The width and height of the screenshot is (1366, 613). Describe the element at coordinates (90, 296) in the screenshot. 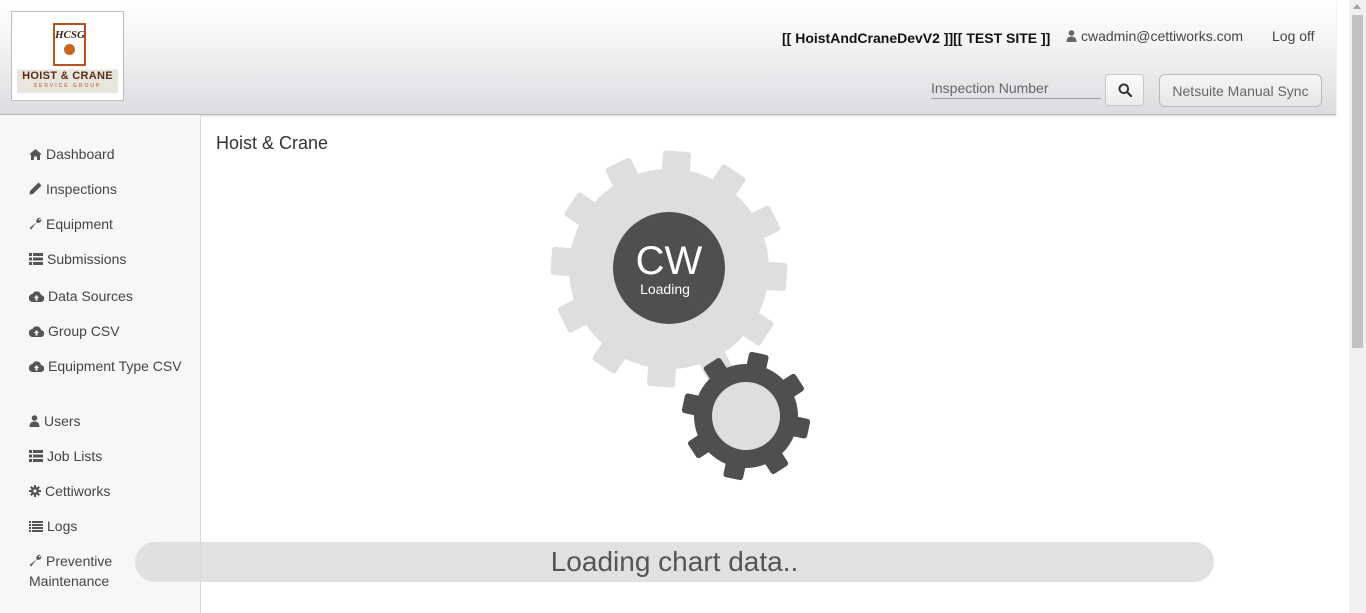

I see `sidebar-item-label: Data Sources` at that location.